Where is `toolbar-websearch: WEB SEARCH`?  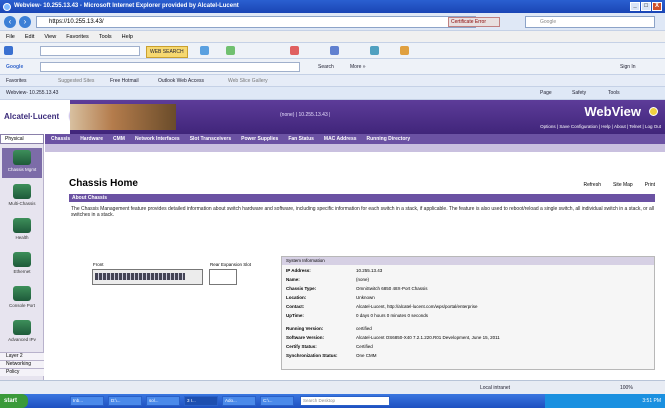
toolbar-websearch: WEB SEARCH is located at coordinates (332, 51).